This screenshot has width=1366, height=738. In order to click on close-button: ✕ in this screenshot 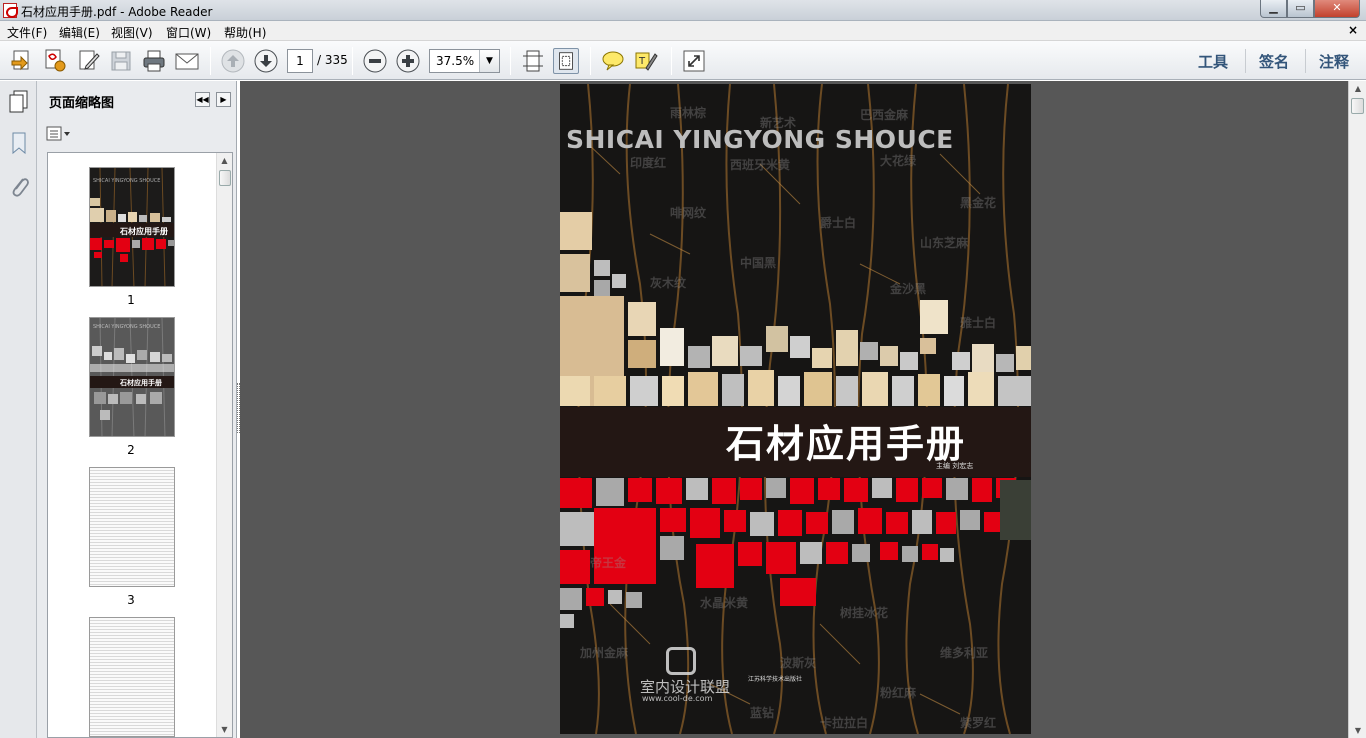, I will do `click(1337, 9)`.